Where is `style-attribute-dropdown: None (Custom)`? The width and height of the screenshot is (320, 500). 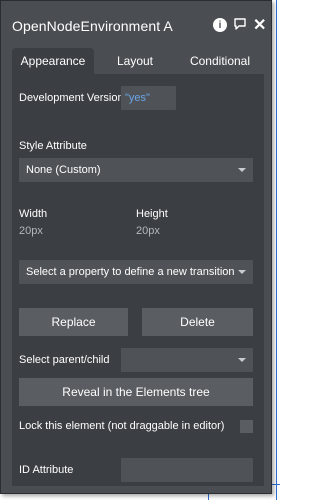
style-attribute-dropdown: None (Custom) is located at coordinates (136, 170).